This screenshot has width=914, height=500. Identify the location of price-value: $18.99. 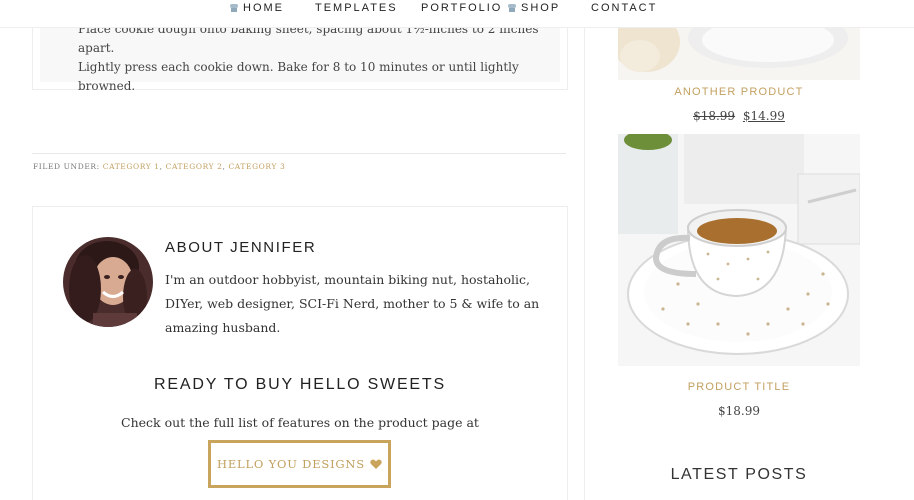
(739, 411).